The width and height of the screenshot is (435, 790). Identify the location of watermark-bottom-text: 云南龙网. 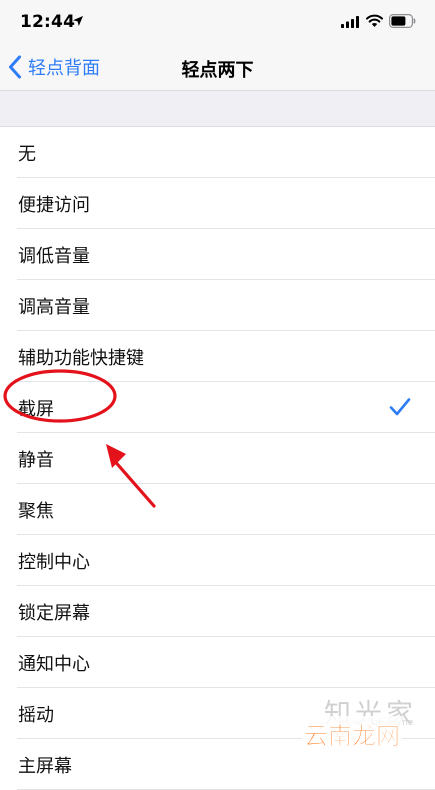
(352, 733).